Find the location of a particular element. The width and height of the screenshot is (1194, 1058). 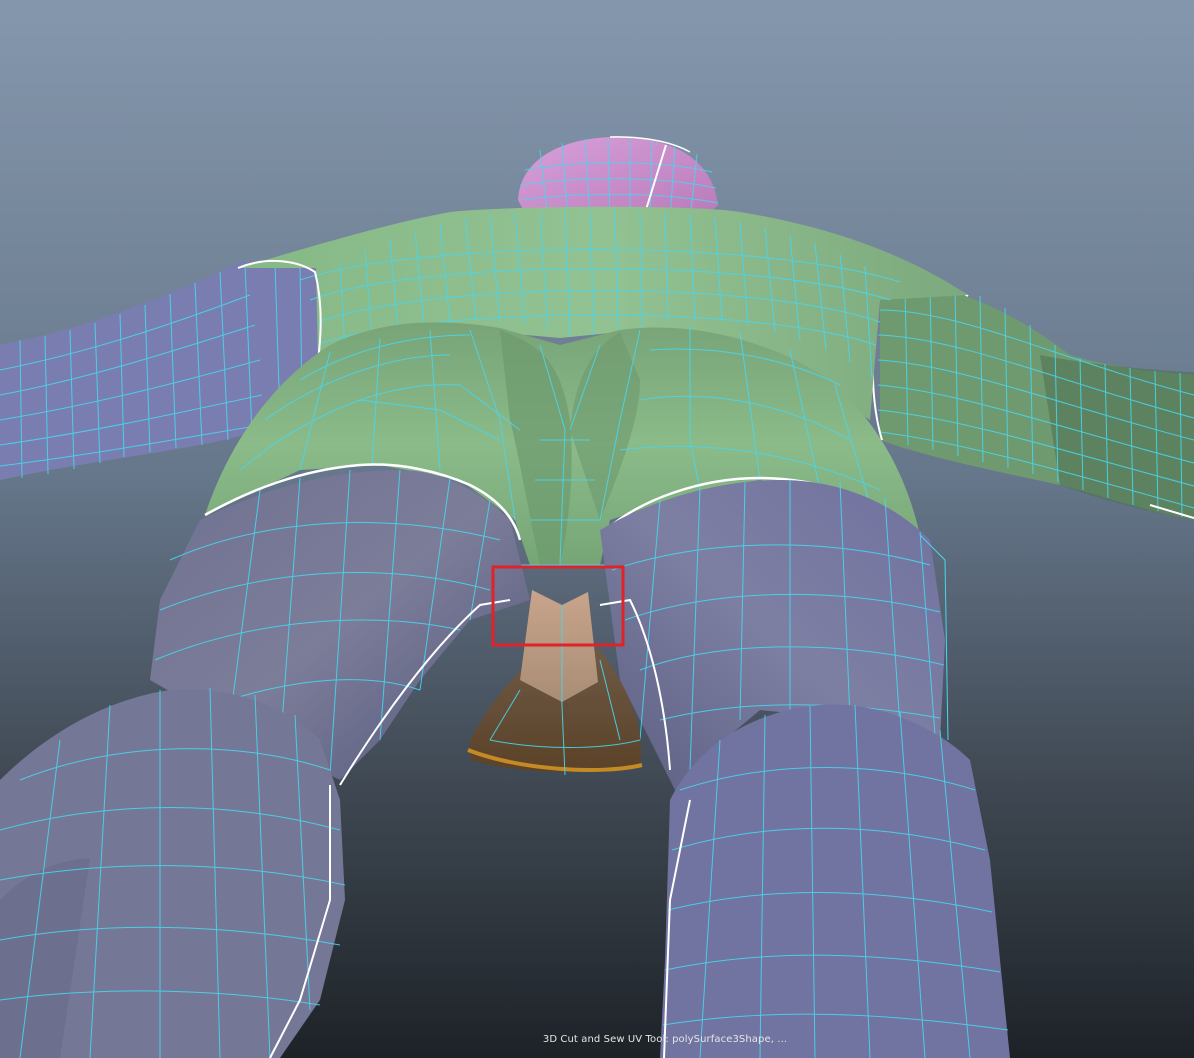

right-shin-shell is located at coordinates (835, 881).